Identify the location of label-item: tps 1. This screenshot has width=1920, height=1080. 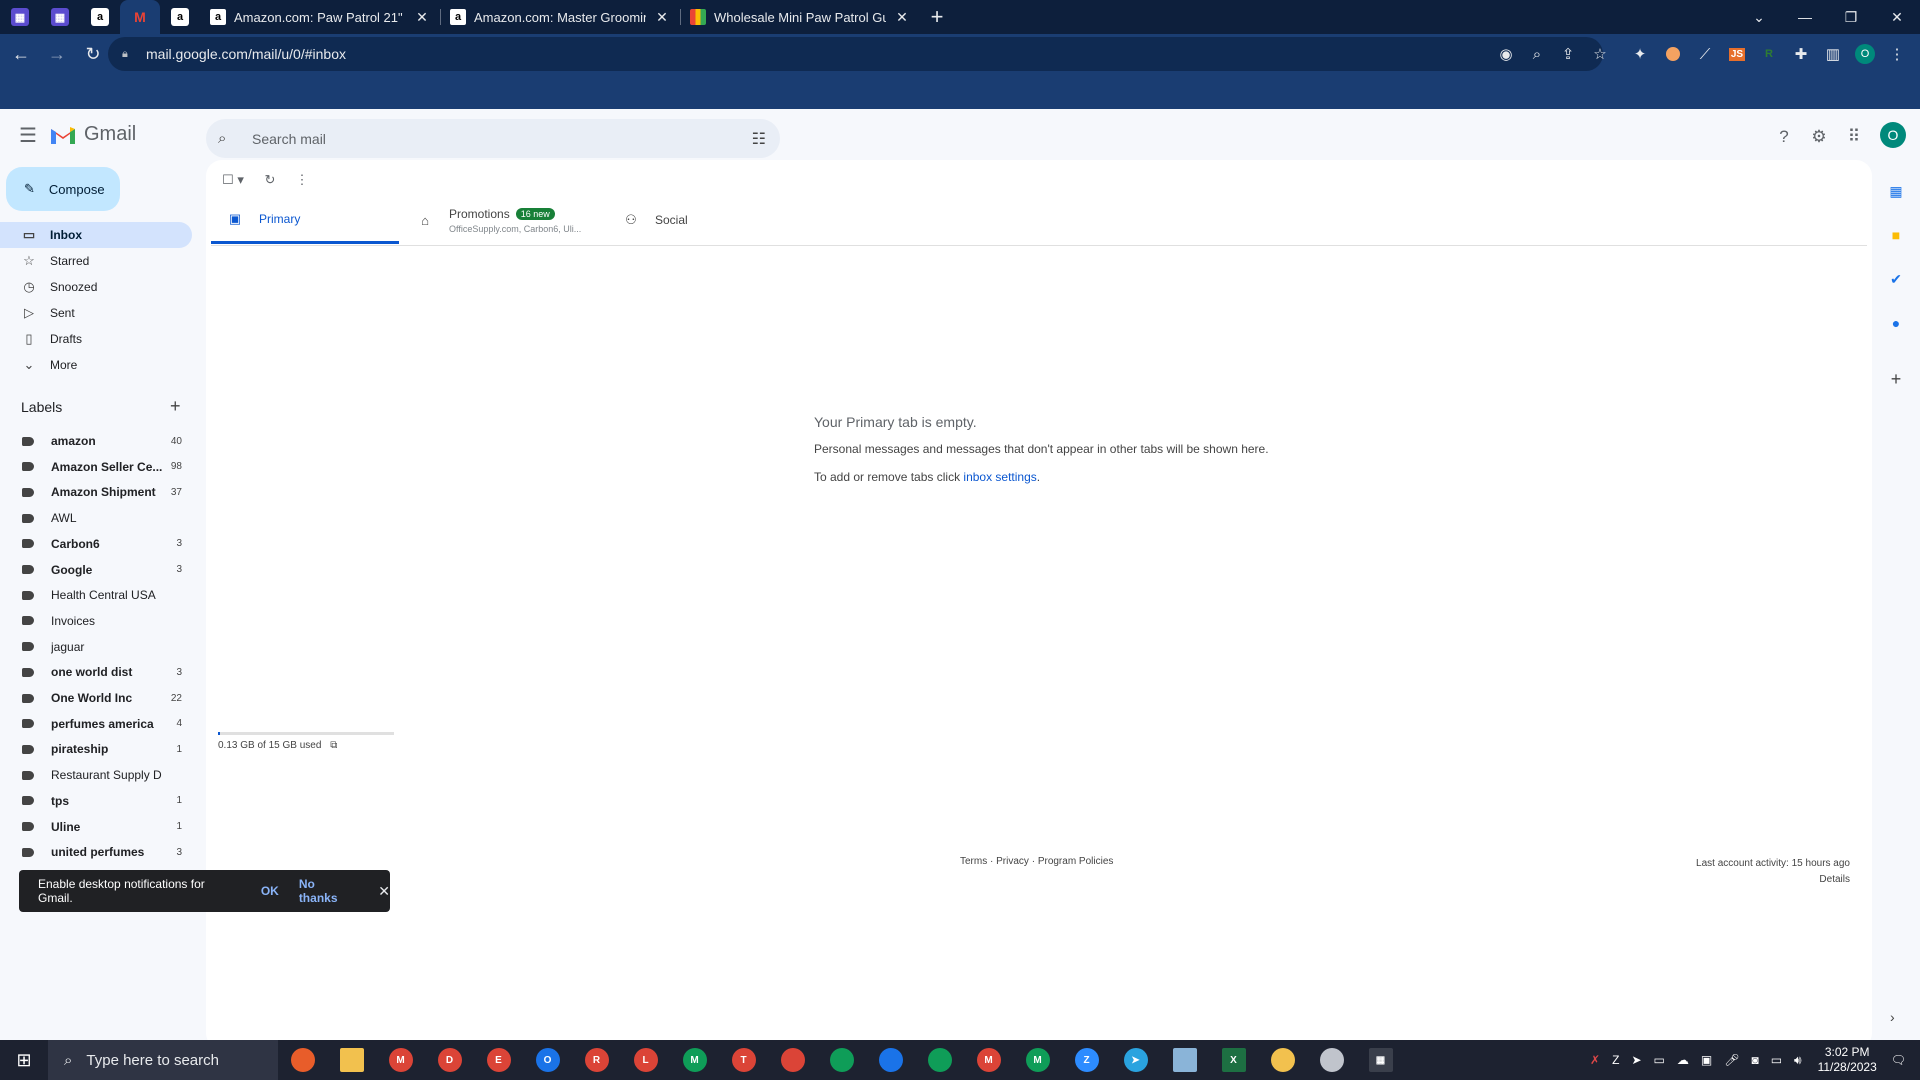
(96, 801).